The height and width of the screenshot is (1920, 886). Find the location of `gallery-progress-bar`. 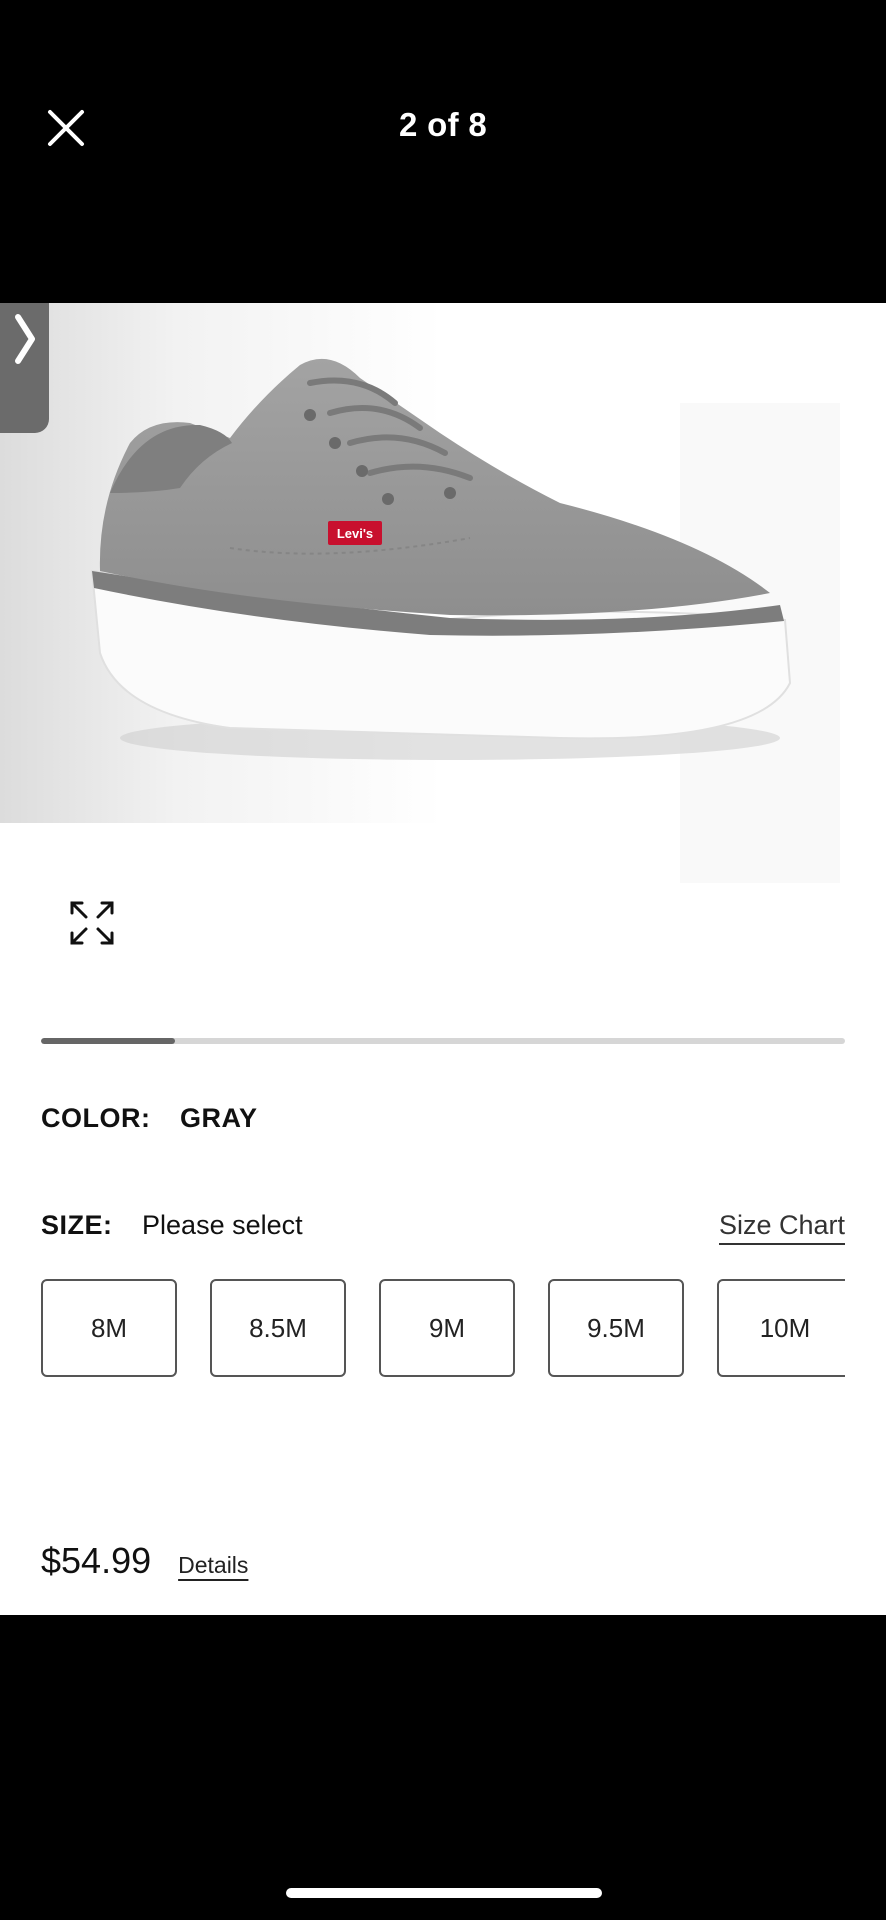

gallery-progress-bar is located at coordinates (443, 1041).